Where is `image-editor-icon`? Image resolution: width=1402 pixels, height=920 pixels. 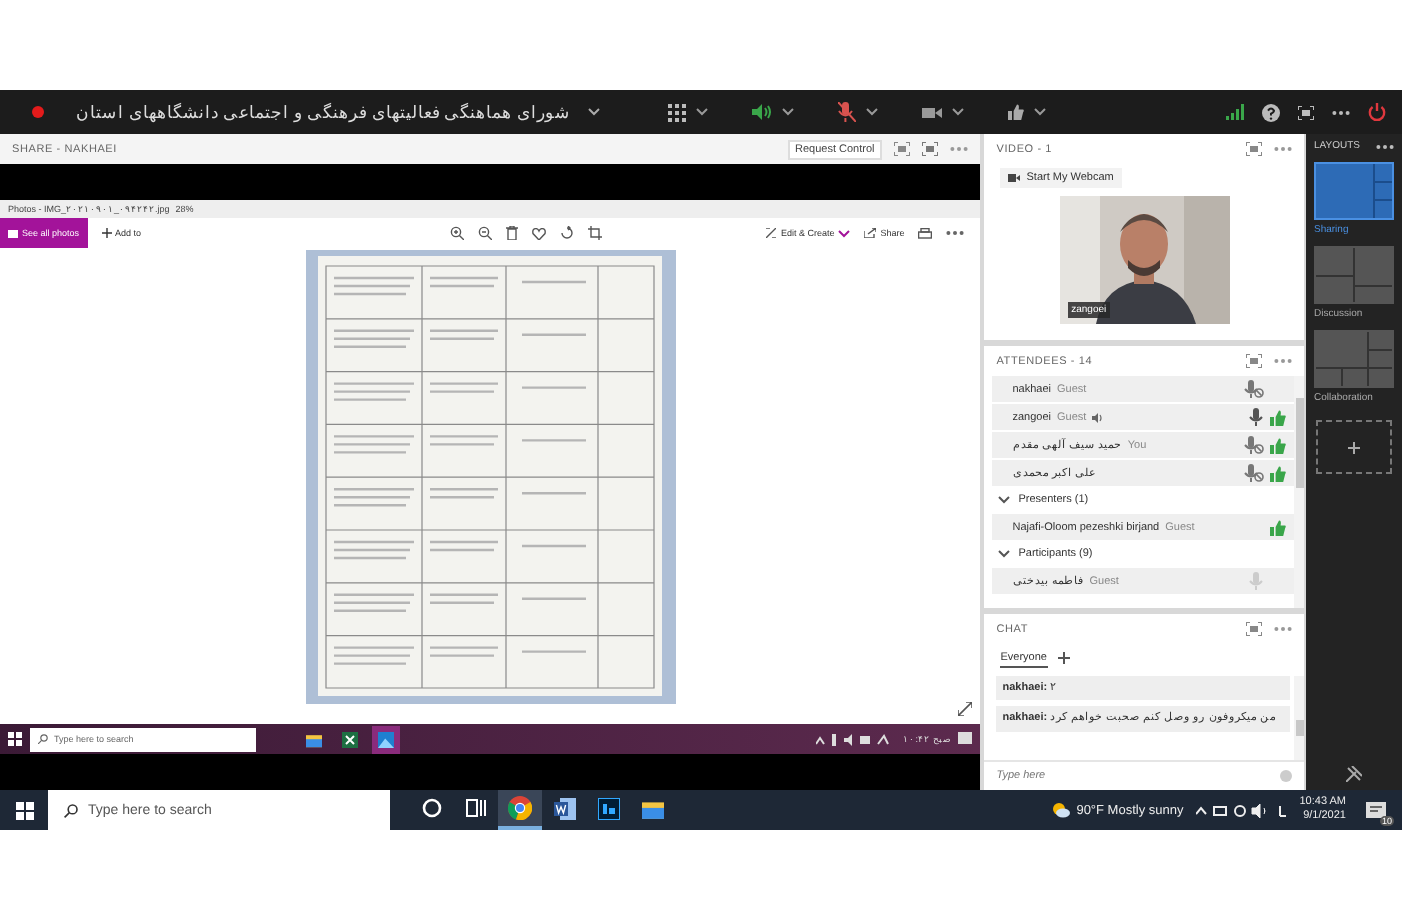
image-editor-icon is located at coordinates (608, 808).